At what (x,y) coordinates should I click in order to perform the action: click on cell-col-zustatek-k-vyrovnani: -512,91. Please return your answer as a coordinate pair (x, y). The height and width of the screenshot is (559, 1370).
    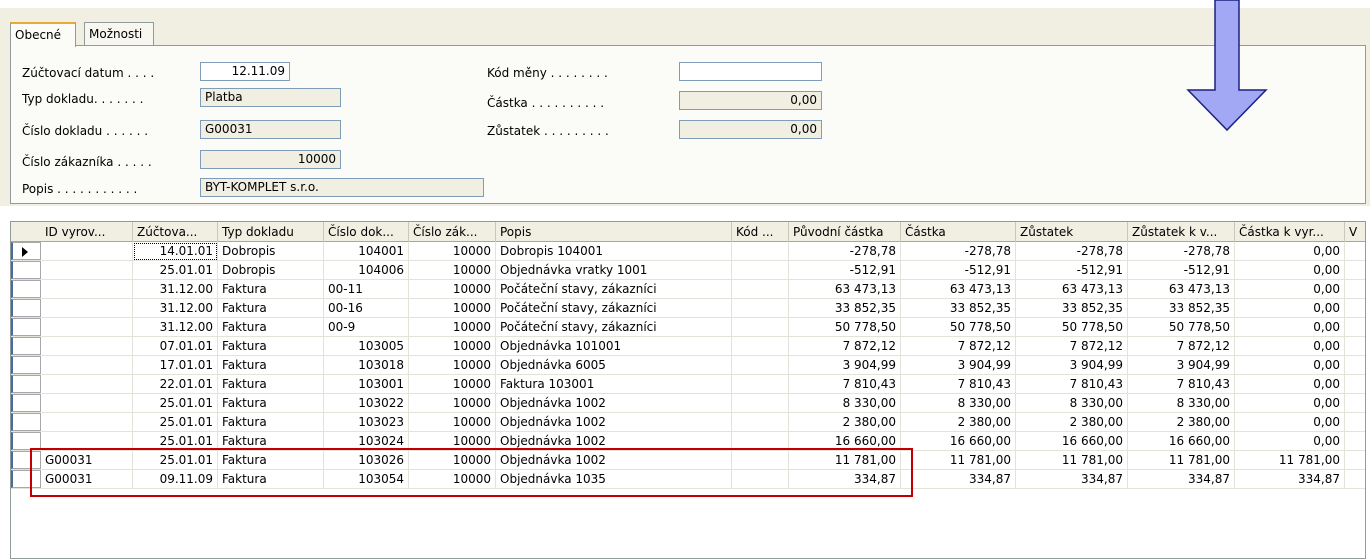
    Looking at the image, I should click on (1181, 270).